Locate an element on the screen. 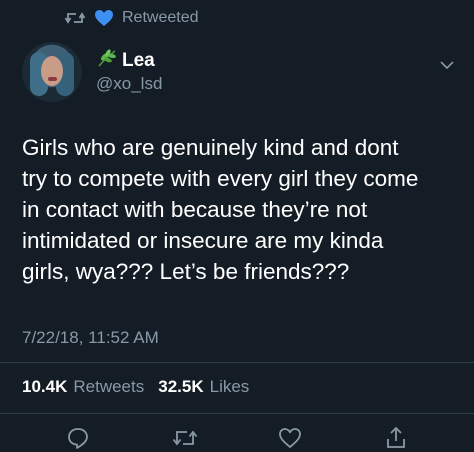 This screenshot has width=474, height=452. retweets-label: Retweets is located at coordinates (108, 387).